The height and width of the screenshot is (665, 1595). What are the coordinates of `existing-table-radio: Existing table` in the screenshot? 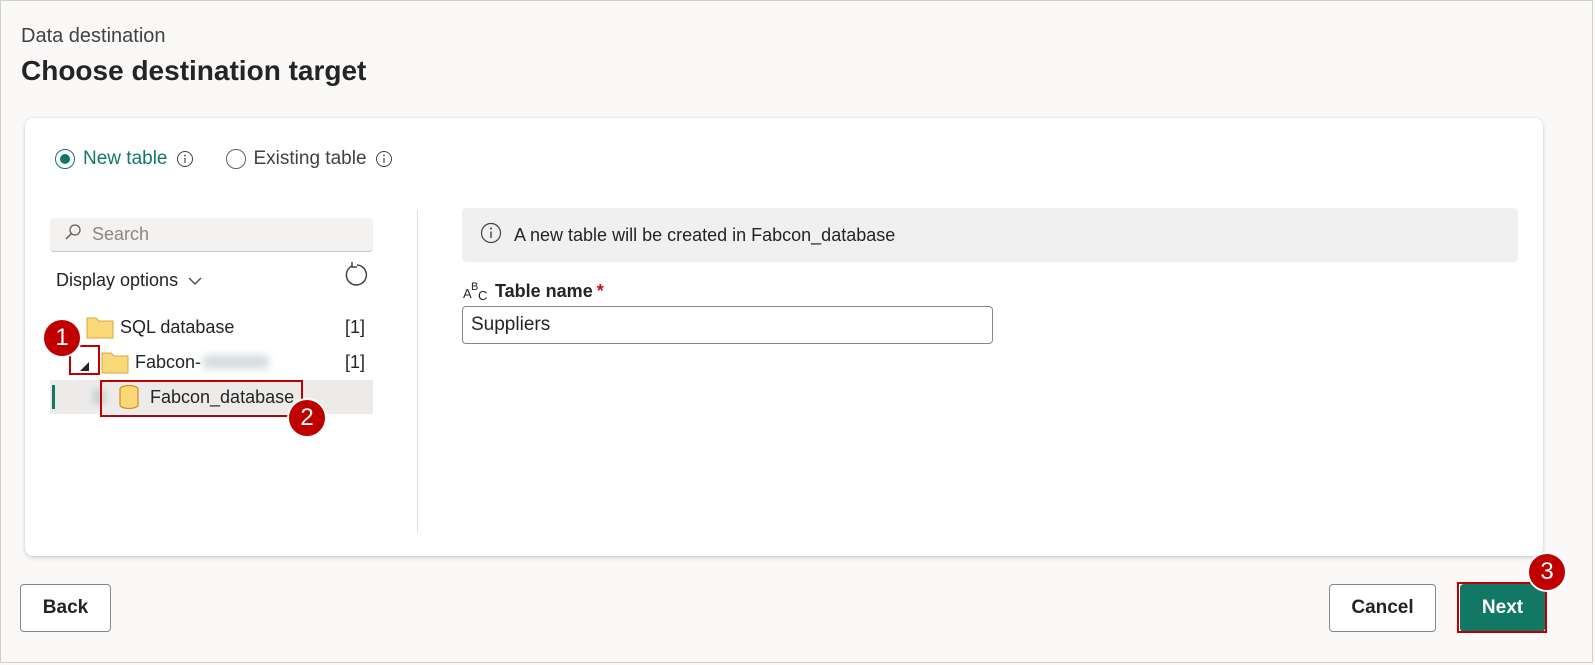 It's located at (309, 159).